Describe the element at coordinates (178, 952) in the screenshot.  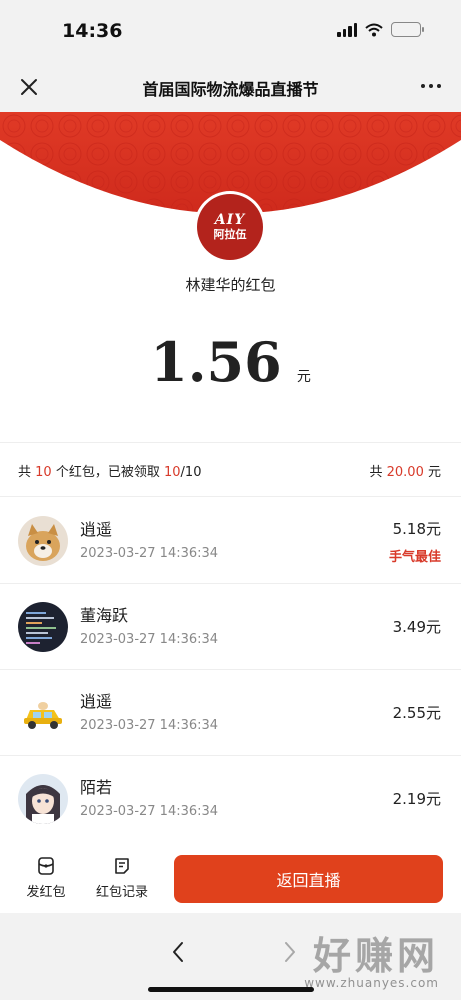
I see `back-arrow-icon` at that location.